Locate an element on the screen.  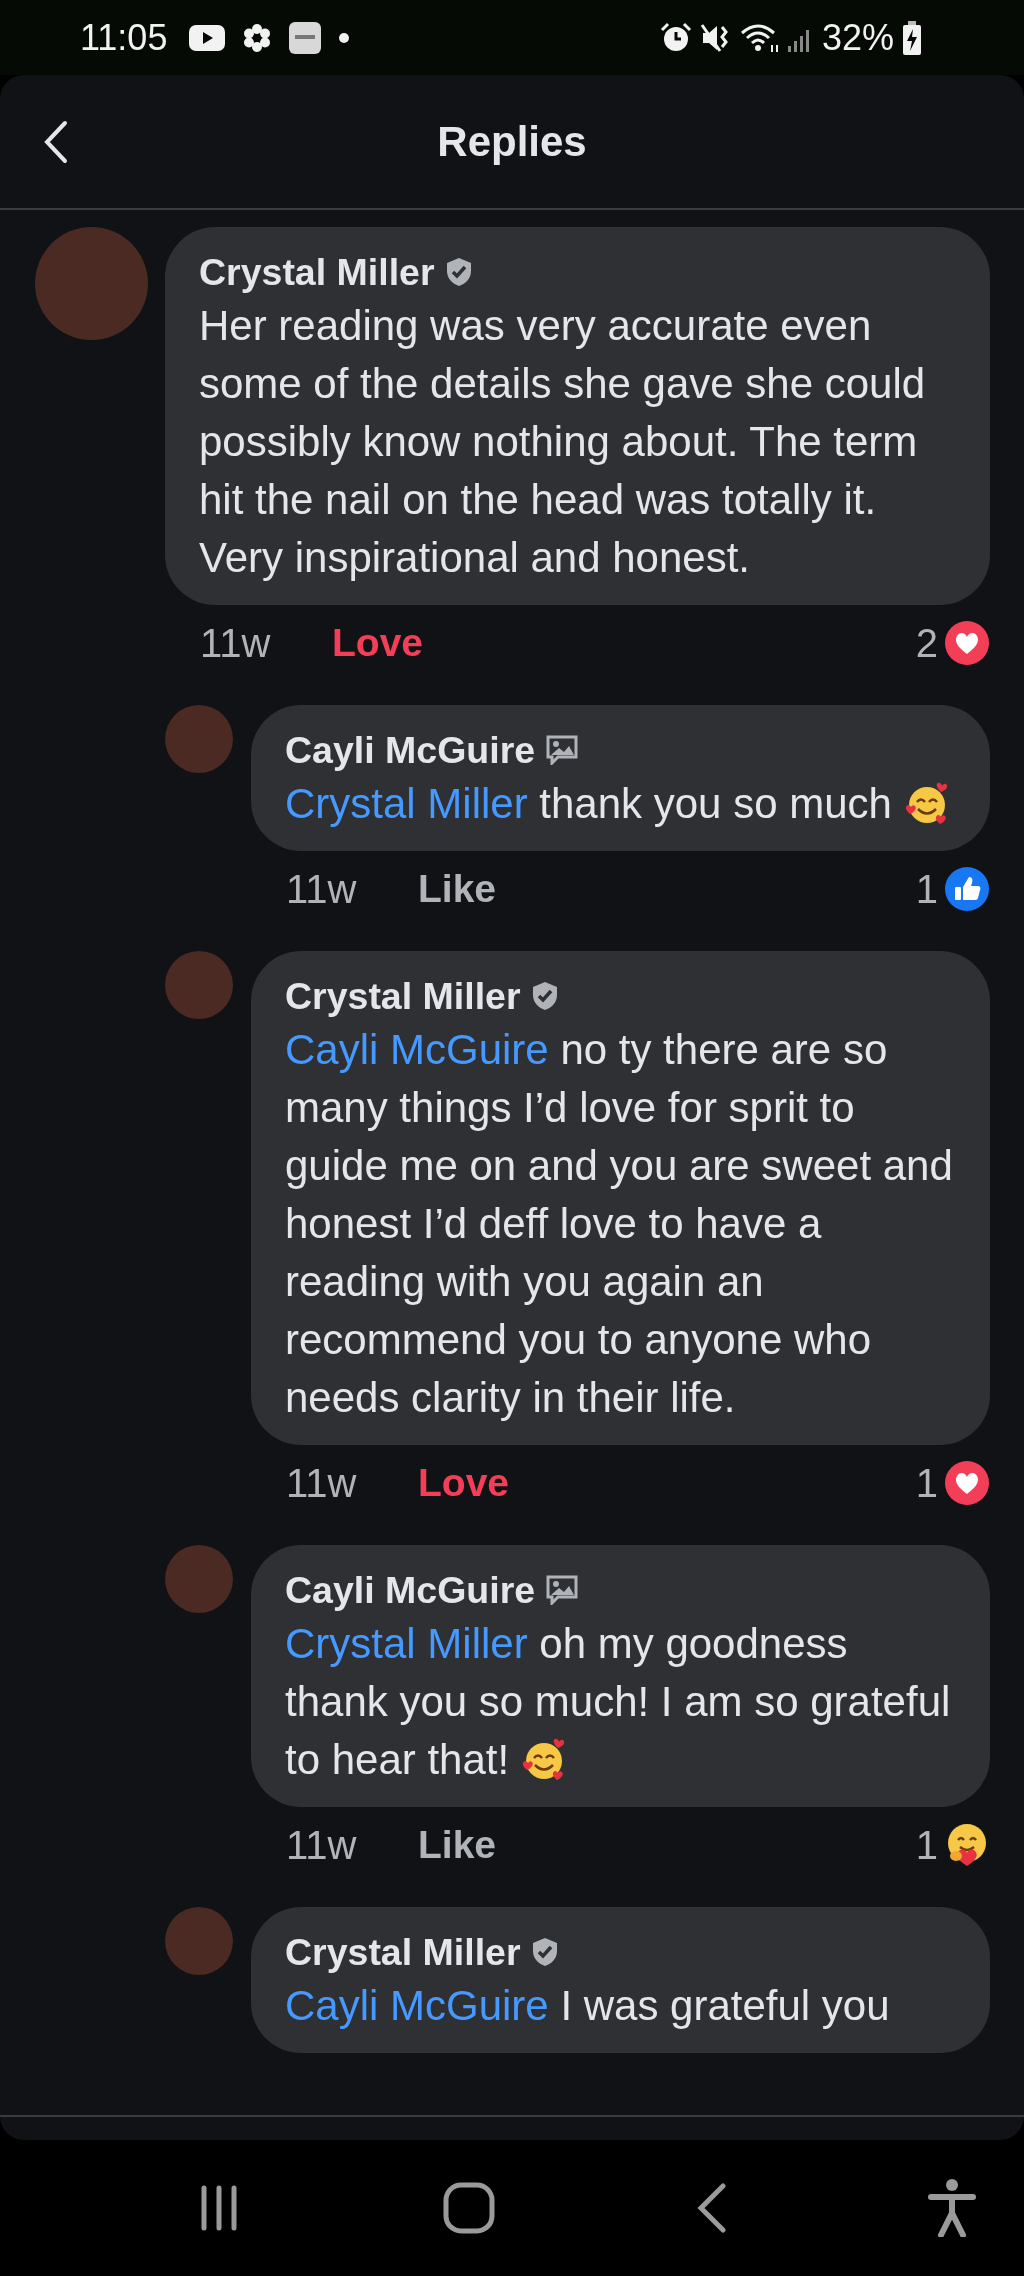
comment-text: Her reading was very accurate even some of the details she gave she could possibly know nothing about. The term hit the nail on the head was totally it. Very inspirational and honest. is located at coordinates (563, 442).